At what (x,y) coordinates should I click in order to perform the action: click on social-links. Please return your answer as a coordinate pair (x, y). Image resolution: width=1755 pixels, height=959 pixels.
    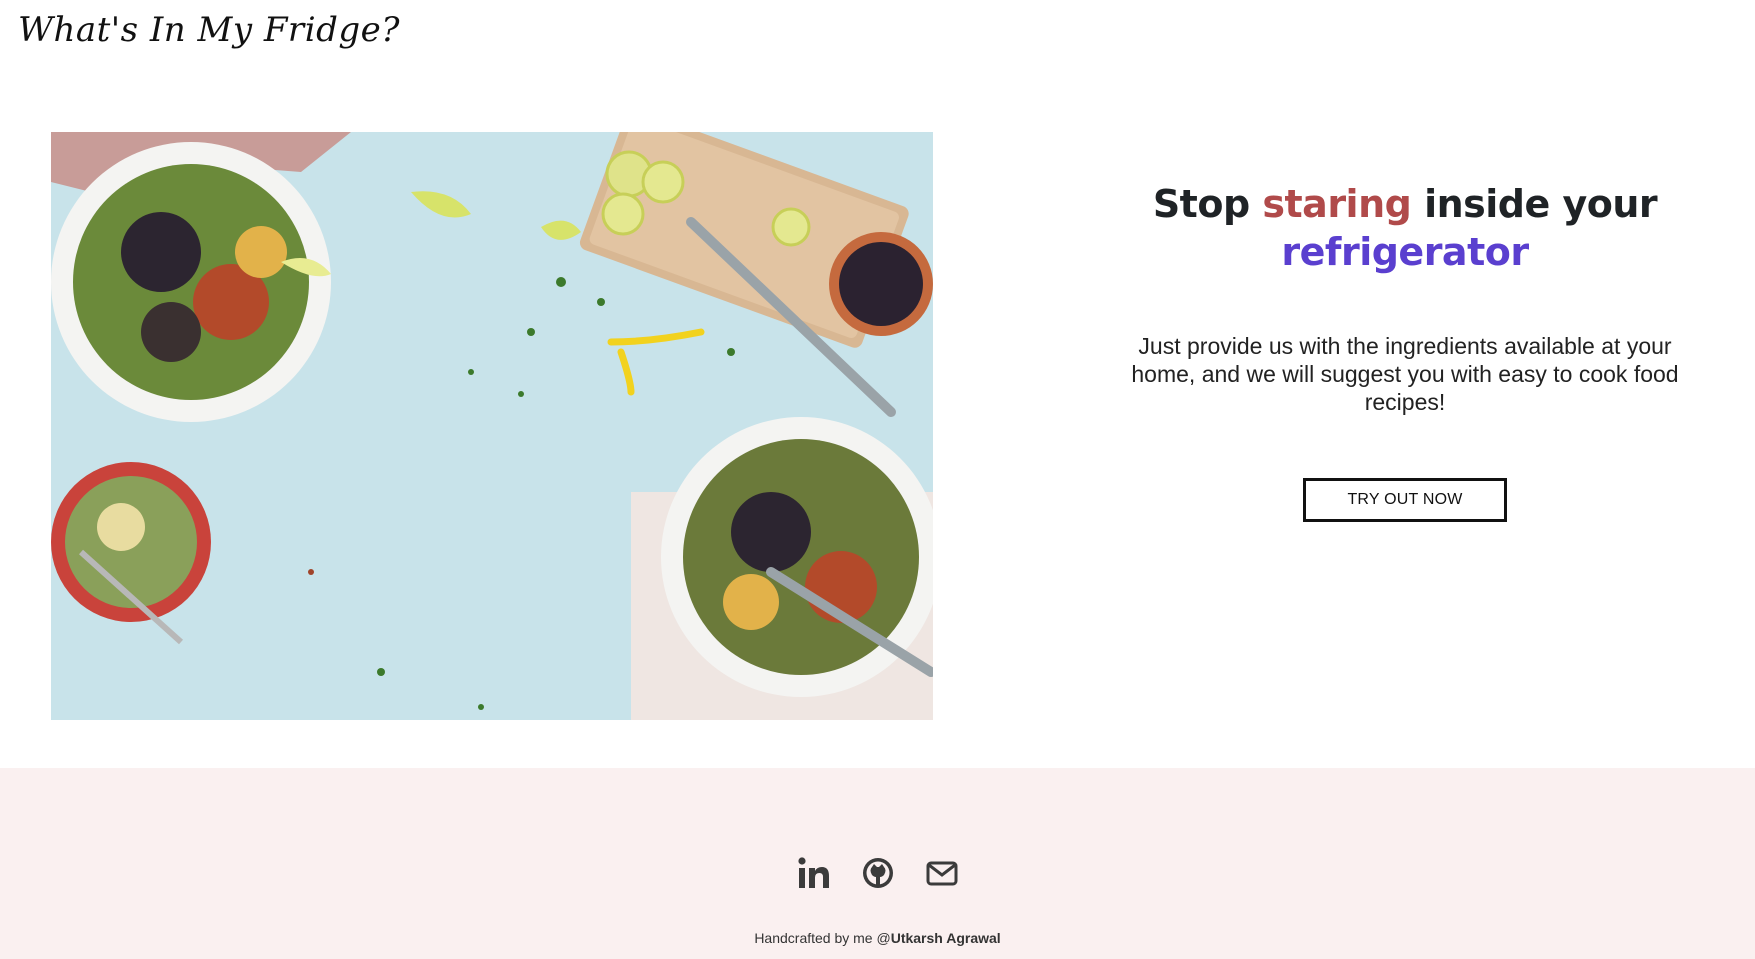
    Looking at the image, I should click on (877, 873).